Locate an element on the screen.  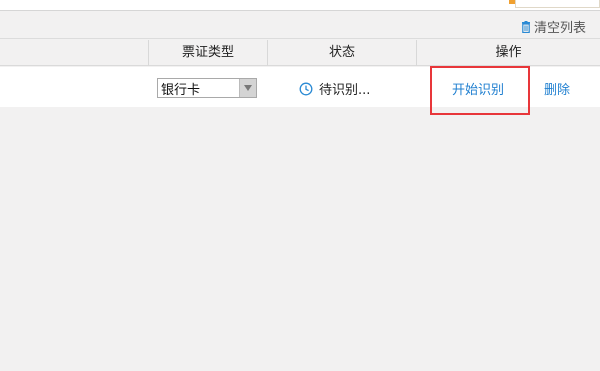
header-actions: 操作 is located at coordinates (508, 53).